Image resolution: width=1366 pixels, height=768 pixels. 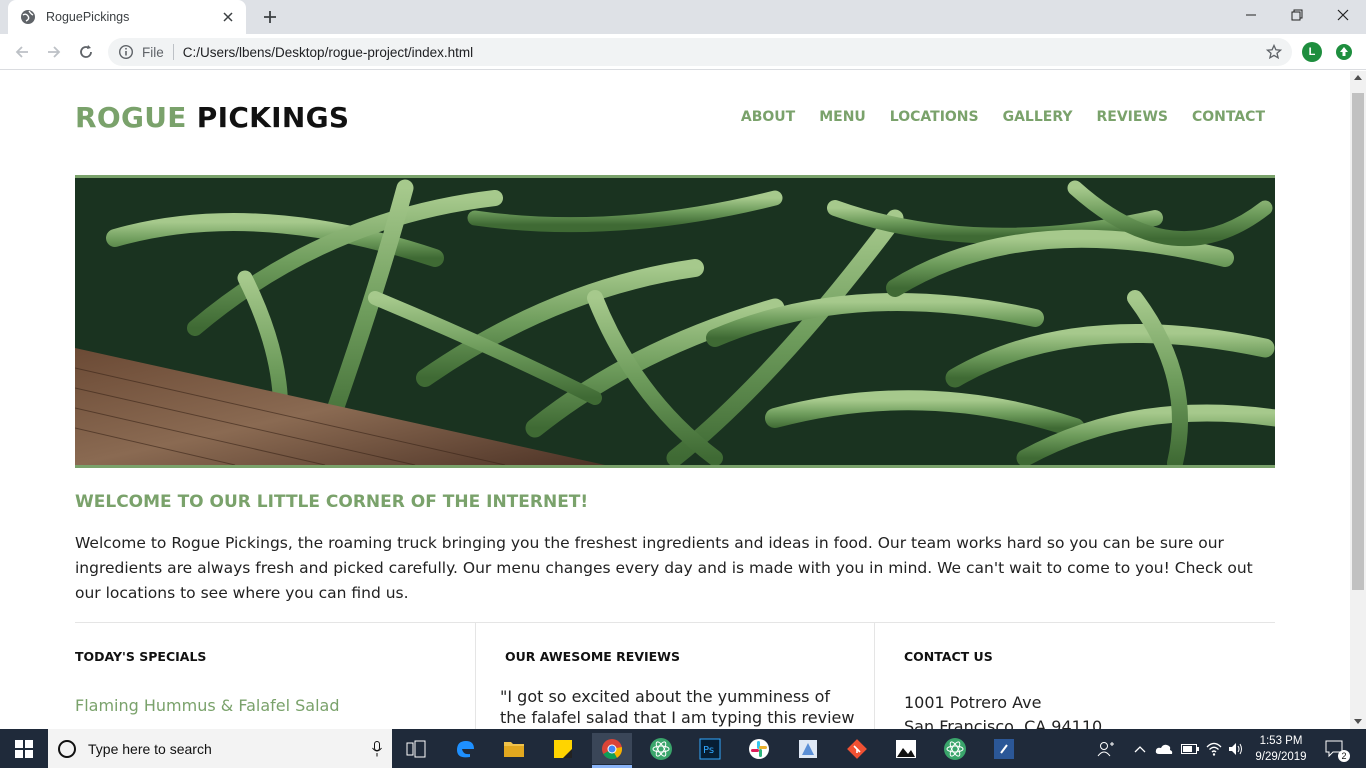 What do you see at coordinates (228, 17) in the screenshot?
I see `close-tab-icon` at bounding box center [228, 17].